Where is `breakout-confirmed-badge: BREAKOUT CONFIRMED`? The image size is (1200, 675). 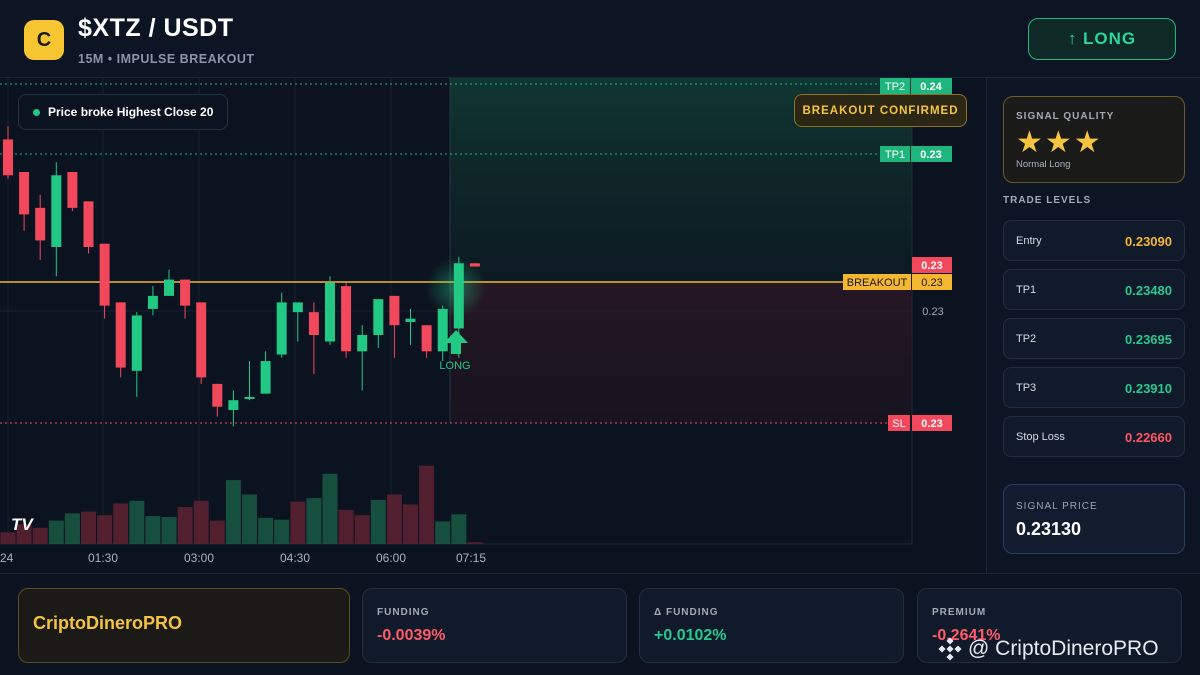 breakout-confirmed-badge: BREAKOUT CONFIRMED is located at coordinates (880, 110).